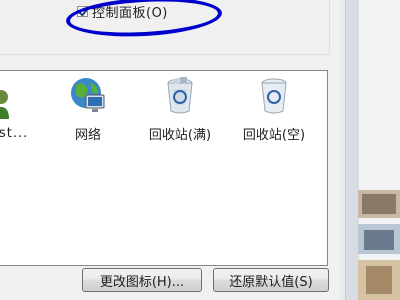 This screenshot has width=400, height=300. Describe the element at coordinates (274, 135) in the screenshot. I see `icon-label: 回收站(空)` at that location.